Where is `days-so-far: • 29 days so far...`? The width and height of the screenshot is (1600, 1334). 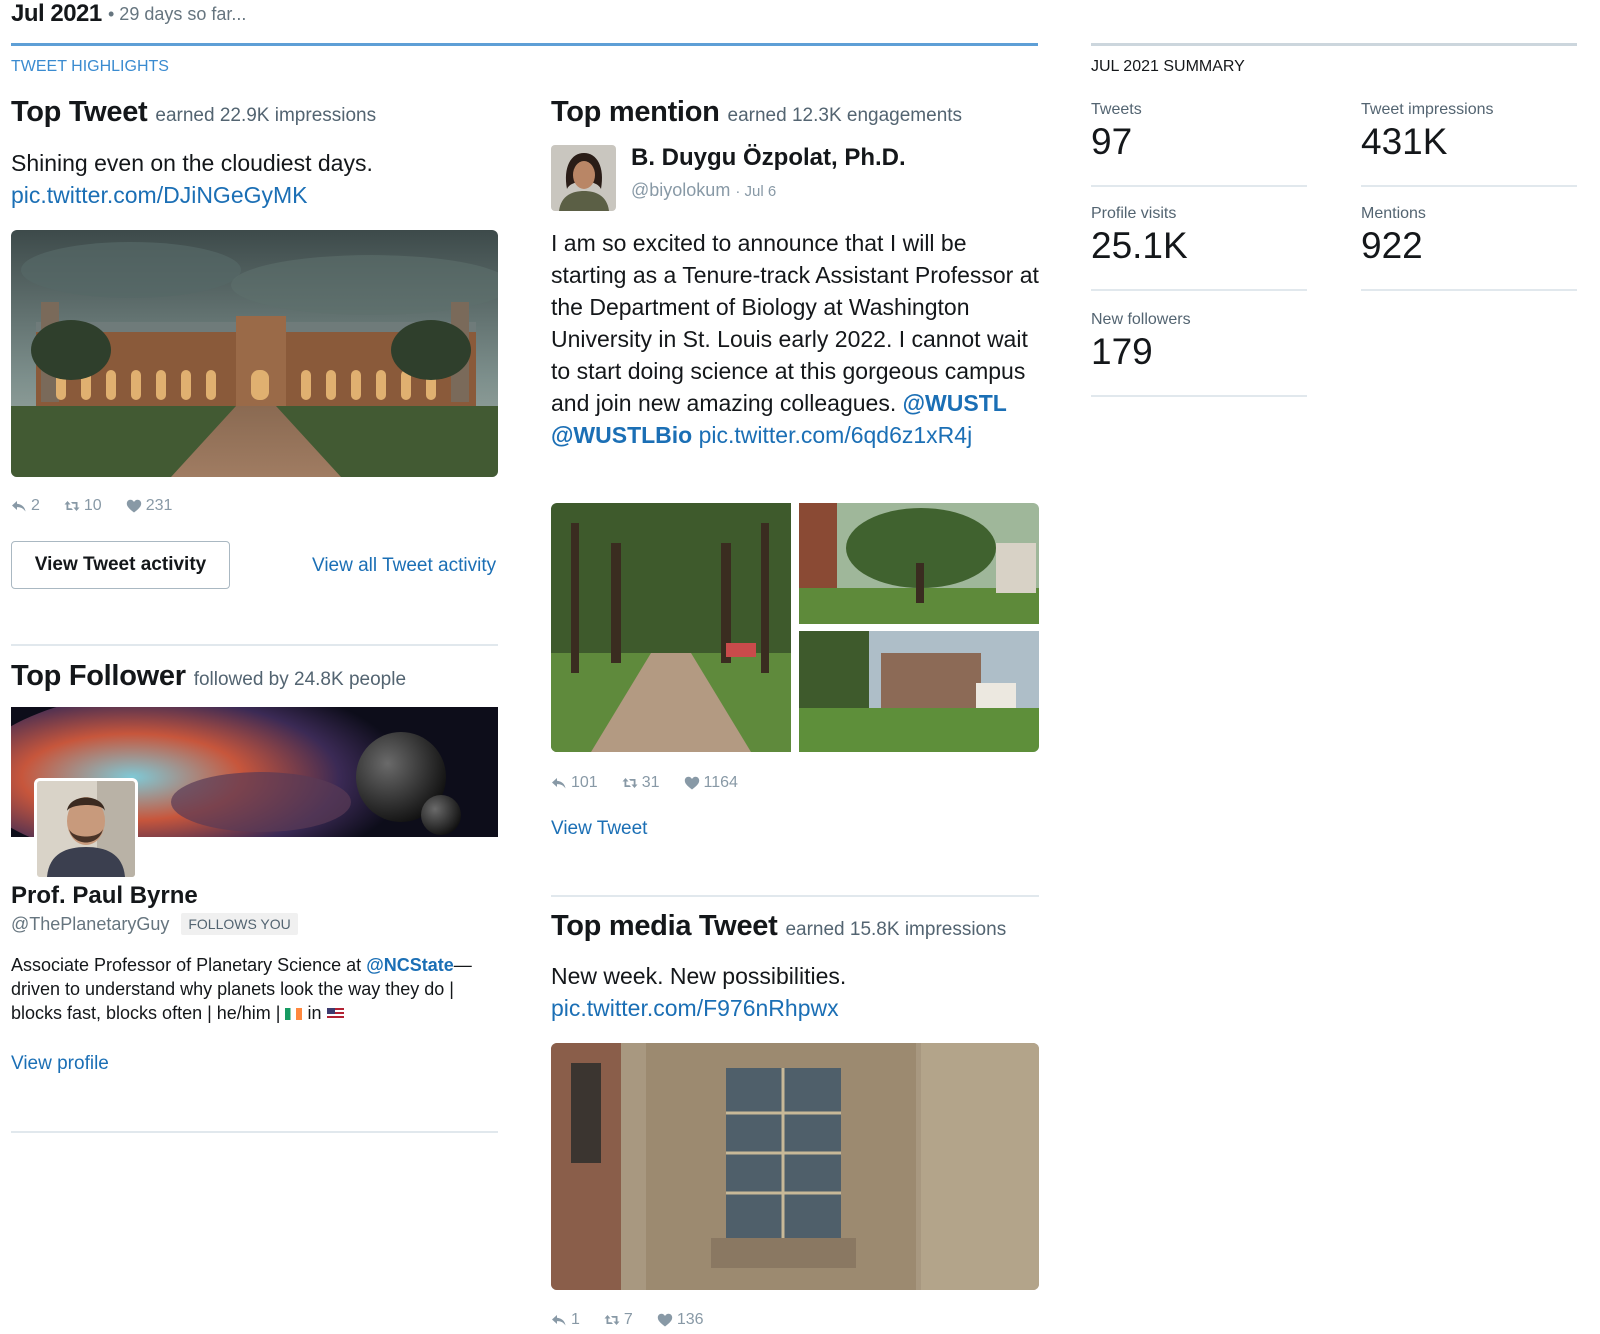
days-so-far: • 29 days so far... is located at coordinates (177, 14).